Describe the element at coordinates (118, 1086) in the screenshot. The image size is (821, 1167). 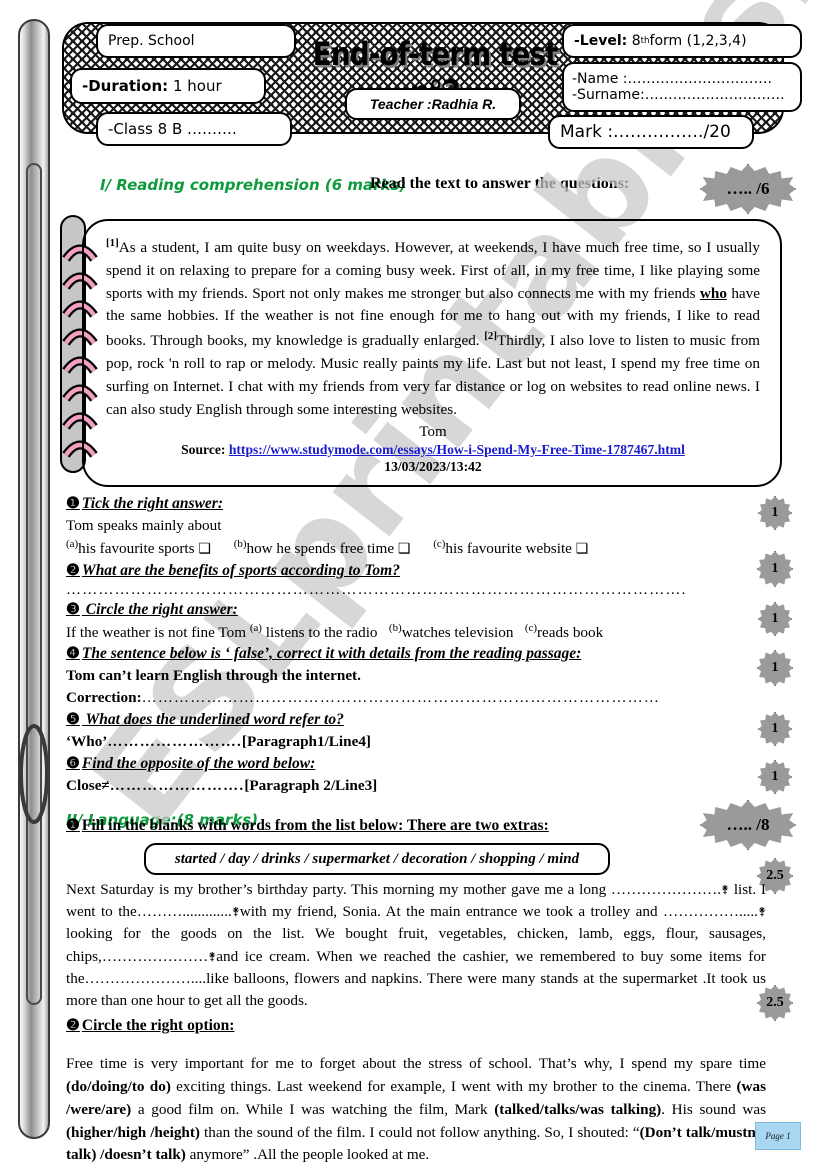
I see `circle-option-1: (do/doing/to do)` at that location.